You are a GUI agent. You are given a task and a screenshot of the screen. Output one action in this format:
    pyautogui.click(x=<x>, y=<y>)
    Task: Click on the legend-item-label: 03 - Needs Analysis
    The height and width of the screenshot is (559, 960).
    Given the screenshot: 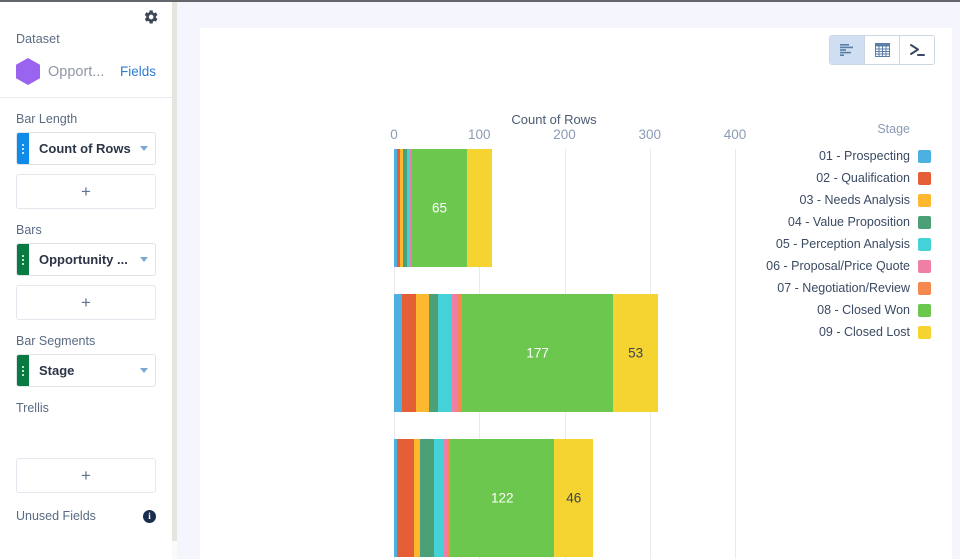 What is the action you would take?
    pyautogui.click(x=854, y=200)
    